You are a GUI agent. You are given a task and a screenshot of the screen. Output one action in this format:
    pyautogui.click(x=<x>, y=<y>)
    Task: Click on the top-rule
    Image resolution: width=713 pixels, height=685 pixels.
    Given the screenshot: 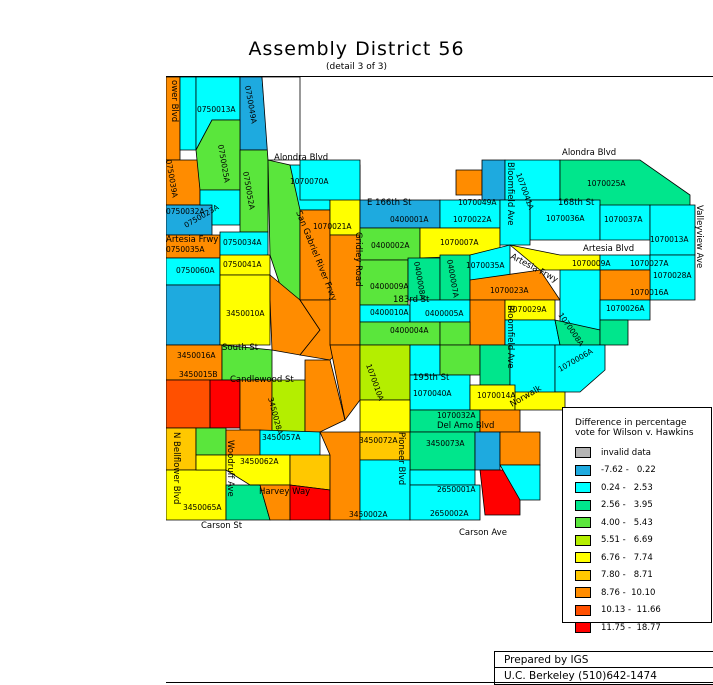 What is the action you would take?
    pyautogui.click(x=439, y=76)
    